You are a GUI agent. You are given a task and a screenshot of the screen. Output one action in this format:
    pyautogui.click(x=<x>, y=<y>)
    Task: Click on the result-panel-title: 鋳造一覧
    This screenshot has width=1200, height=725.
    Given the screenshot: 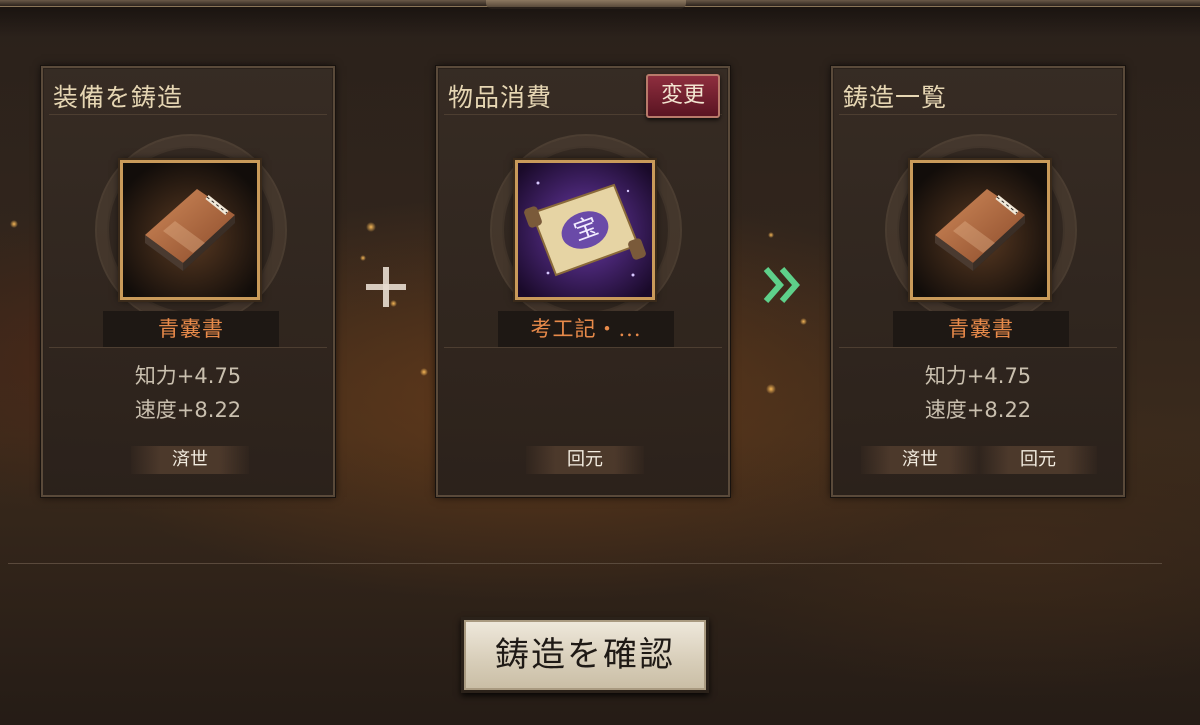 What is the action you would take?
    pyautogui.click(x=895, y=97)
    